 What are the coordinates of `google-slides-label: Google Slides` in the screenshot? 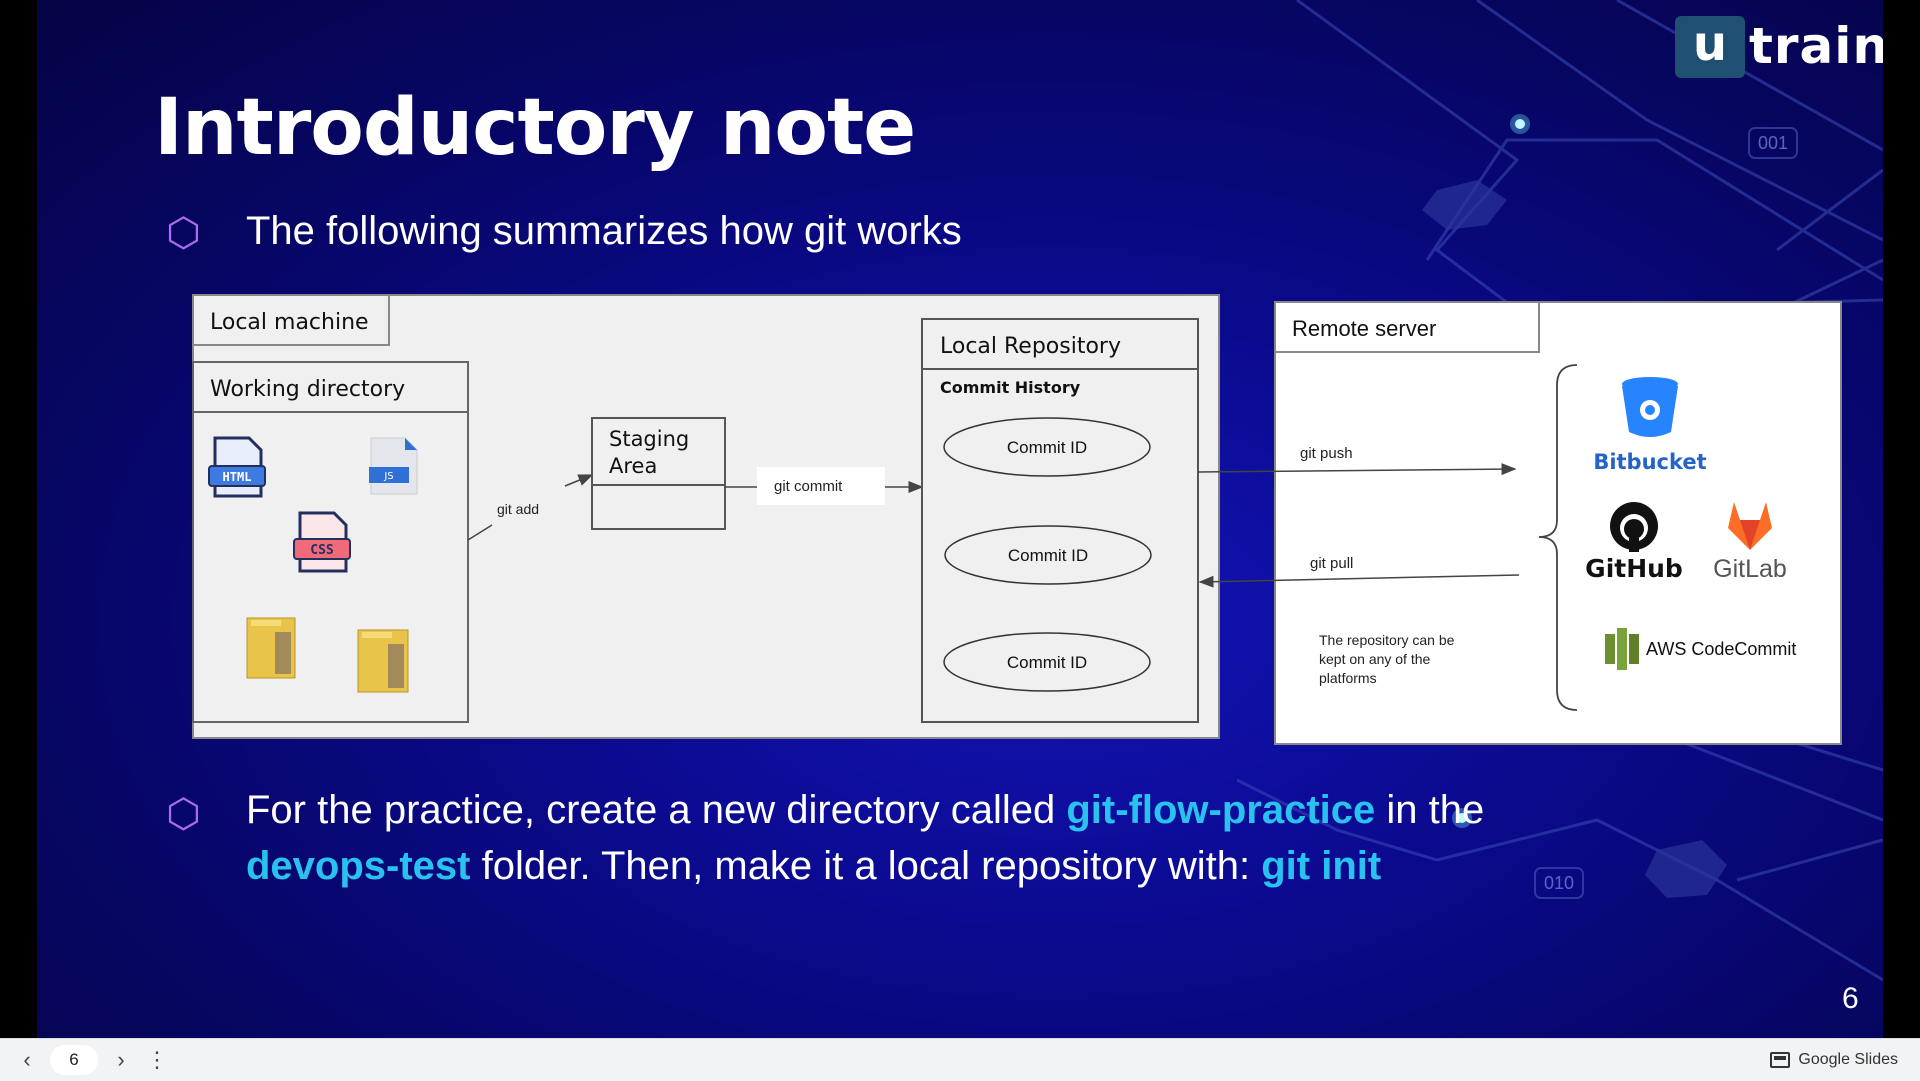 It's located at (1848, 1059).